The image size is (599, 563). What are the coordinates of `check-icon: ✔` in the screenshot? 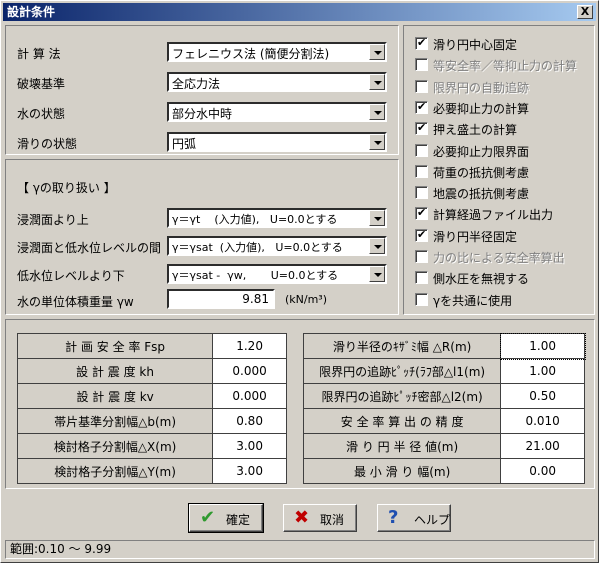 It's located at (208, 517).